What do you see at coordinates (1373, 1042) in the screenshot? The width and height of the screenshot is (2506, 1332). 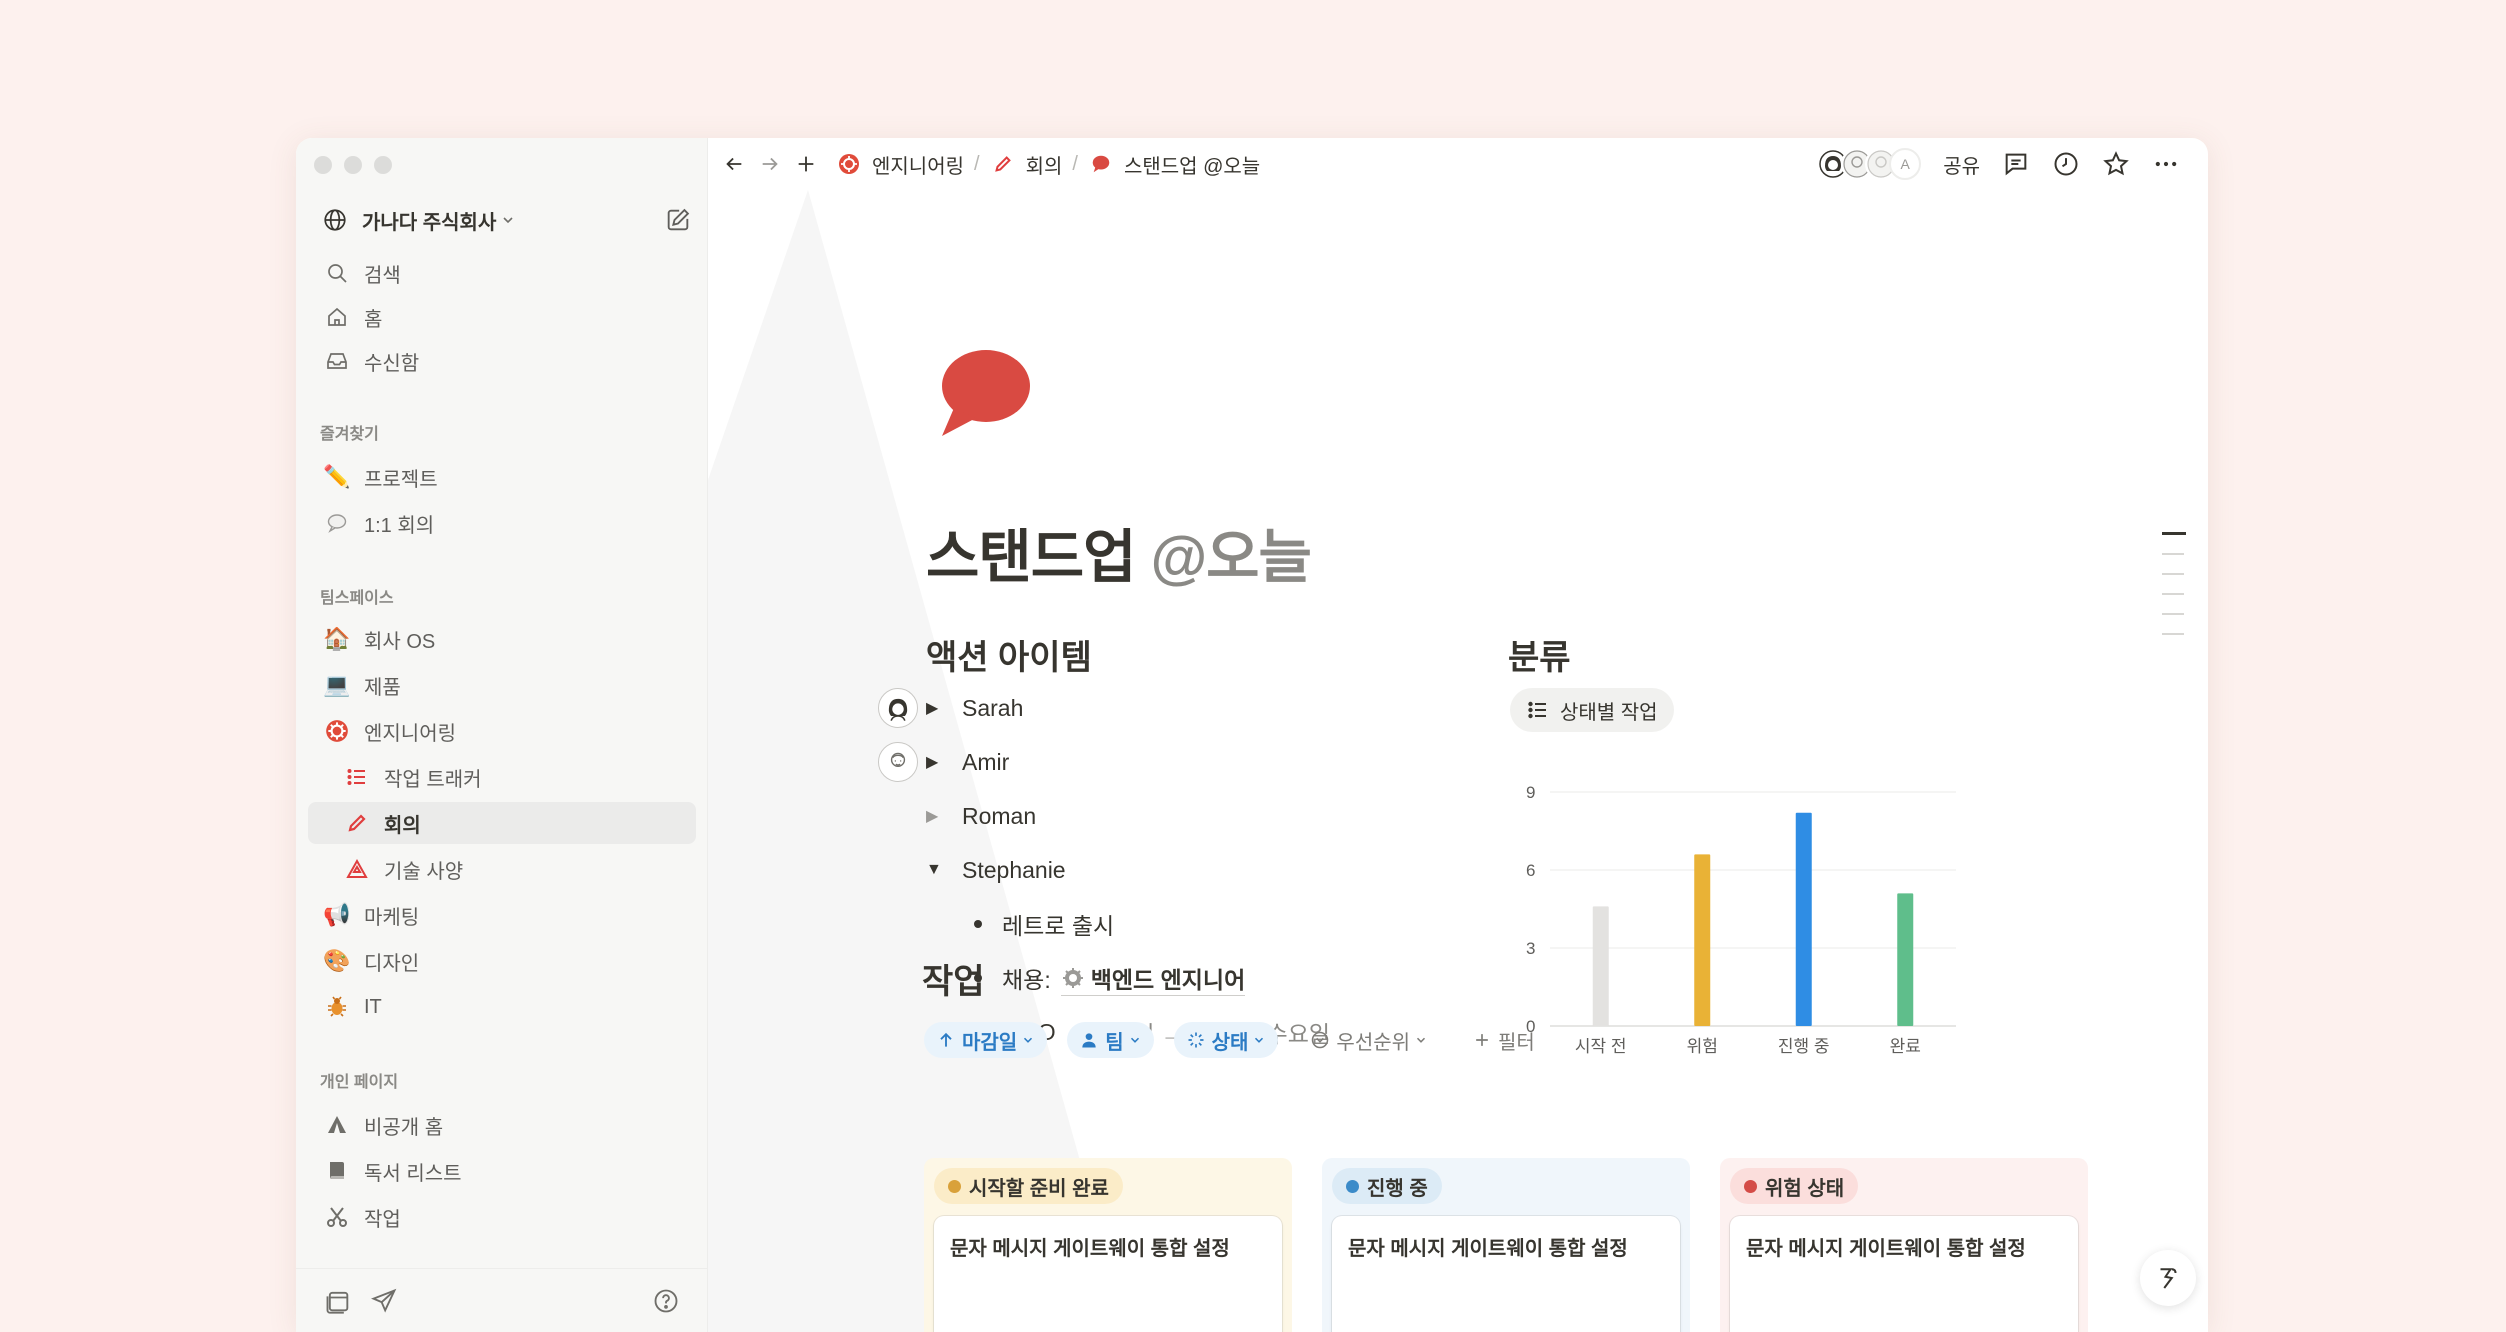 I see `chip-label: 우선순위` at bounding box center [1373, 1042].